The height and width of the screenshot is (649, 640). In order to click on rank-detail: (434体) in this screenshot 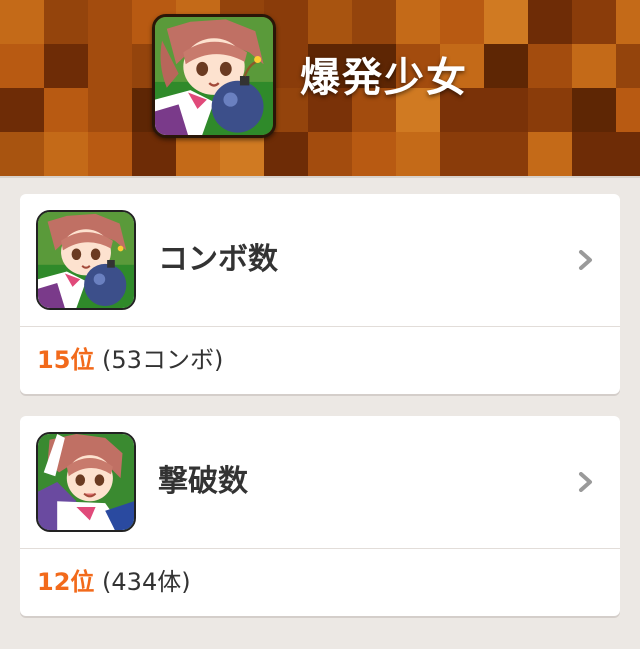, I will do `click(146, 582)`.